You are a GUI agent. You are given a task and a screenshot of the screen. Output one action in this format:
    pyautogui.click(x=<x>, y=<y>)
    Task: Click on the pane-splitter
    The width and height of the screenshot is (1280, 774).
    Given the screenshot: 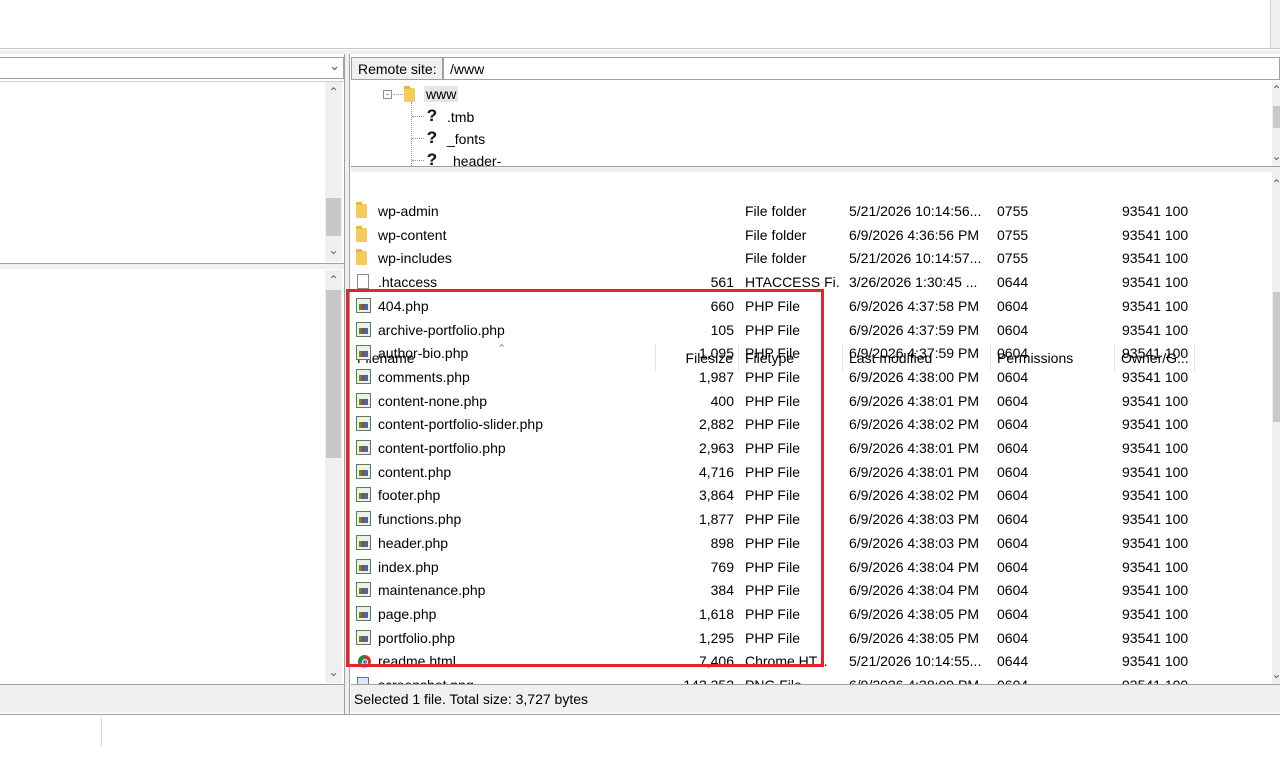 What is the action you would take?
    pyautogui.click(x=347, y=384)
    